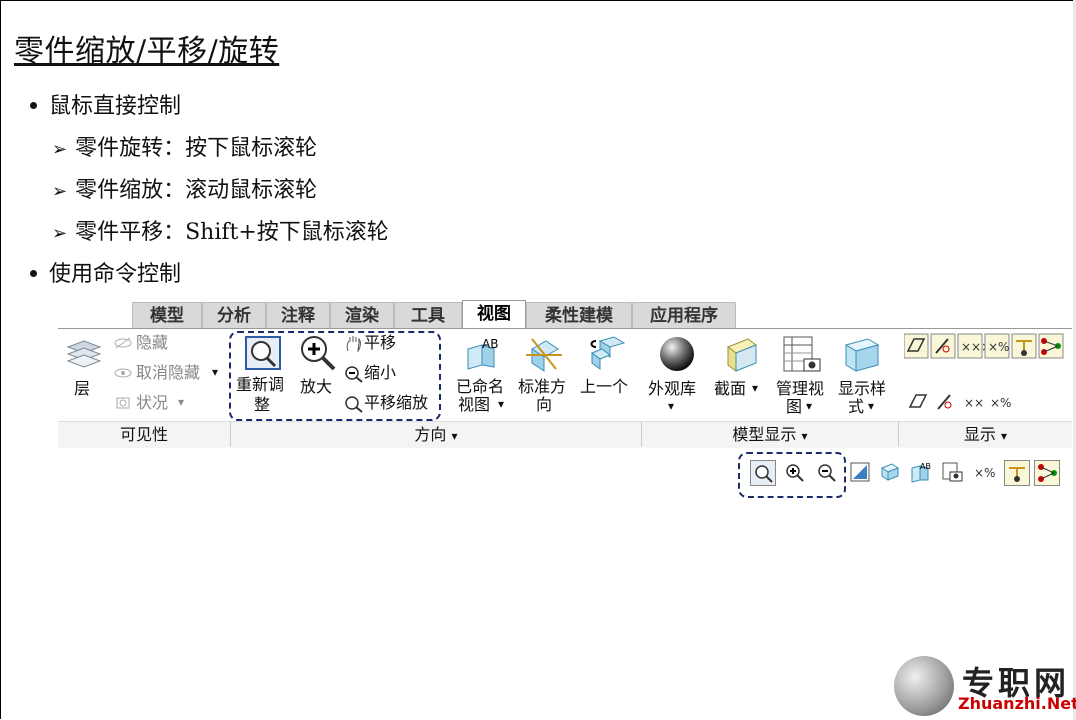 The image size is (1076, 720). I want to click on previous-view-button: 上一个, so click(604, 386).